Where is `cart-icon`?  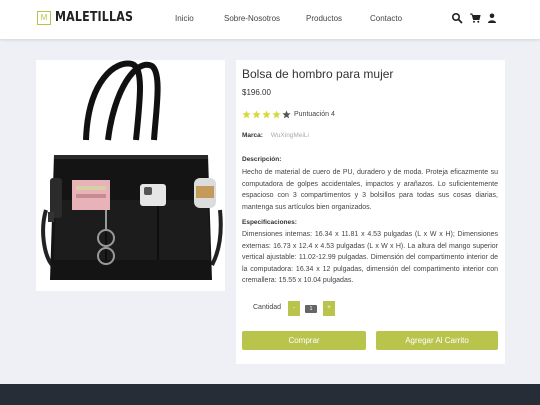 cart-icon is located at coordinates (475, 18).